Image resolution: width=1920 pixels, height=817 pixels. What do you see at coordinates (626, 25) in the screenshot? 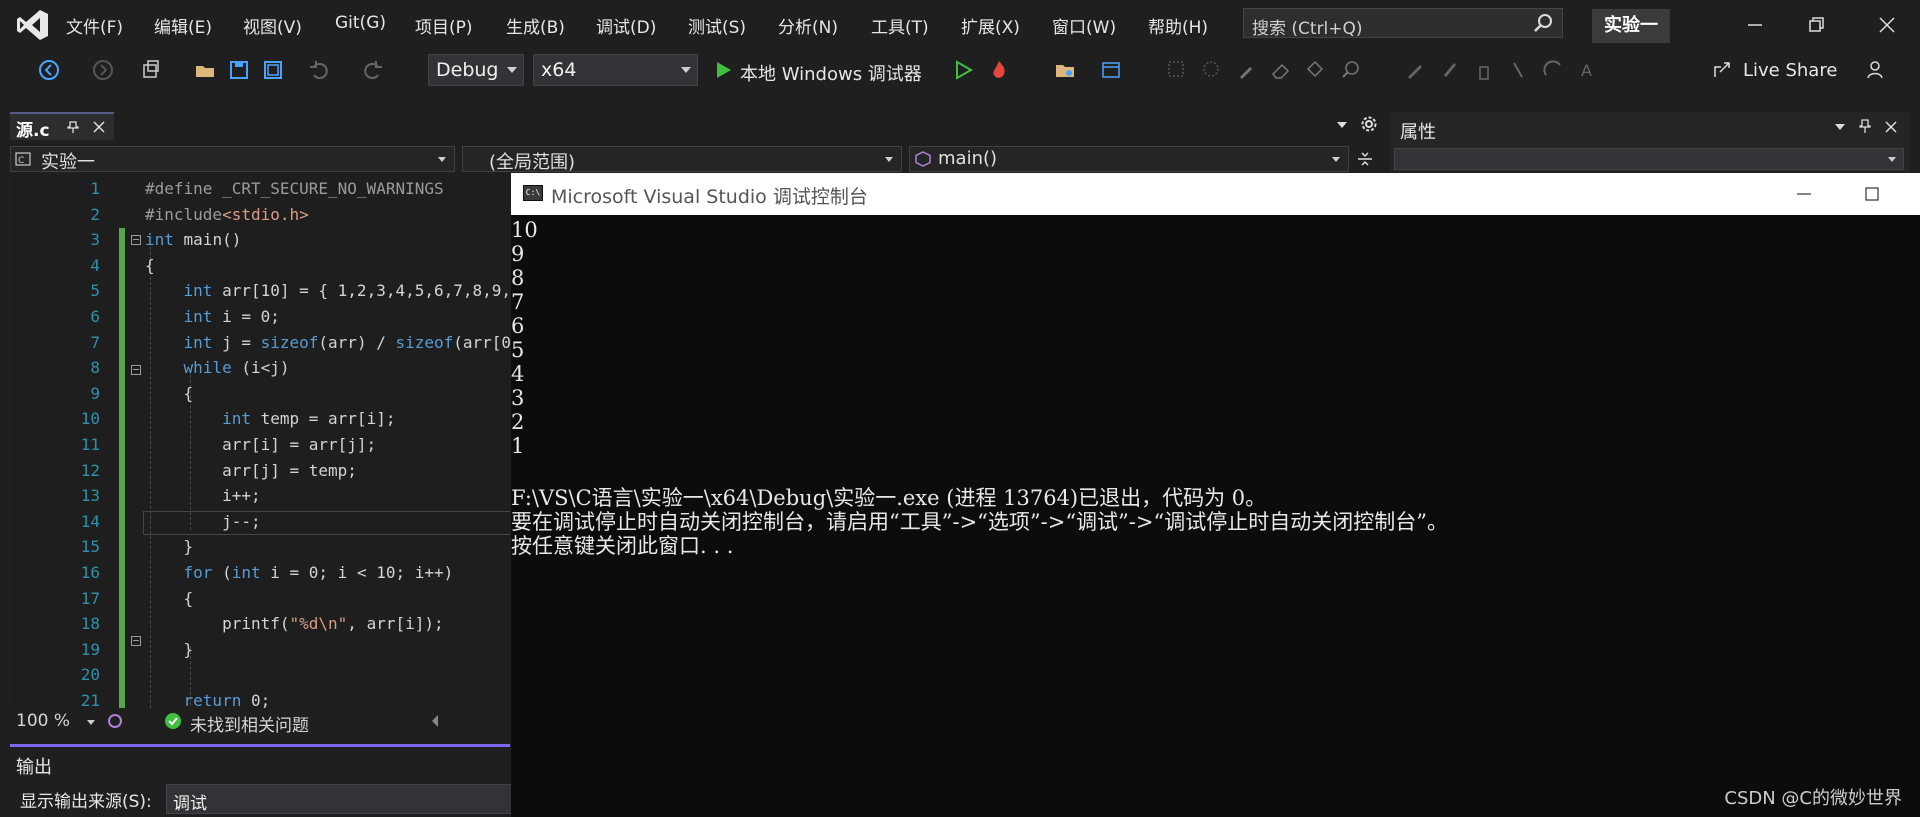
I see `menu-debug: 调试(D)` at bounding box center [626, 25].